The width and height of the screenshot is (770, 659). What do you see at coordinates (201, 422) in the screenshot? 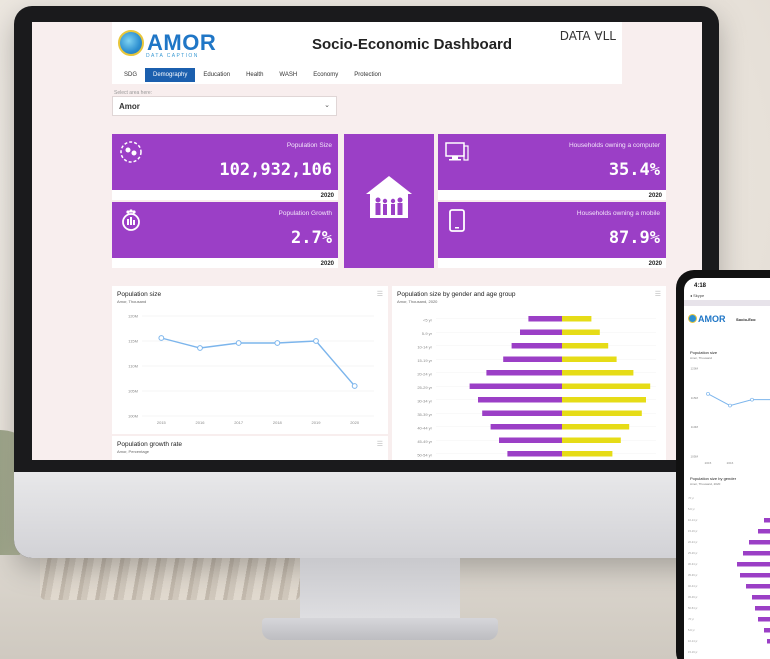
I see `x-tick-label: 2016` at bounding box center [201, 422].